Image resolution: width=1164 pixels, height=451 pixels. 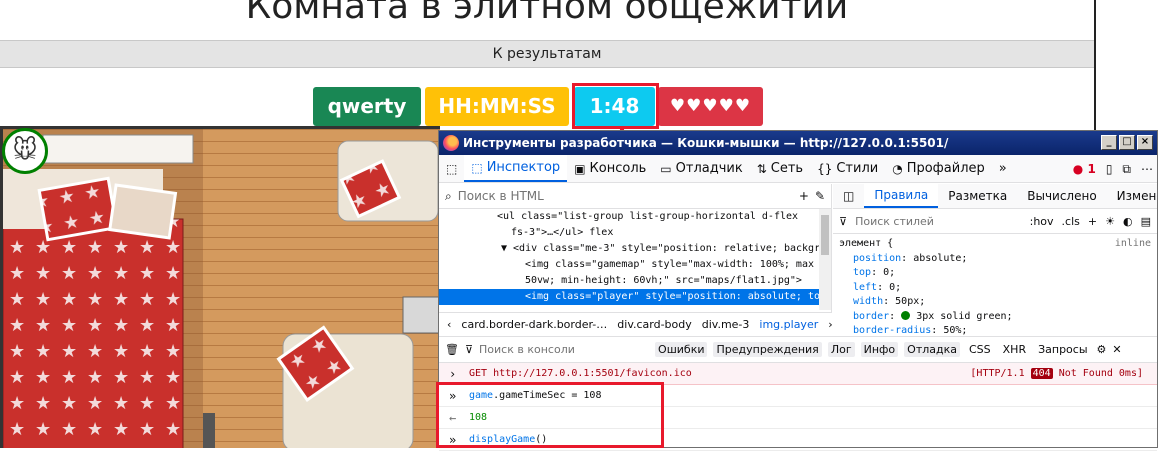 What do you see at coordinates (879, 349) in the screenshot?
I see `filter-info: Инфо` at bounding box center [879, 349].